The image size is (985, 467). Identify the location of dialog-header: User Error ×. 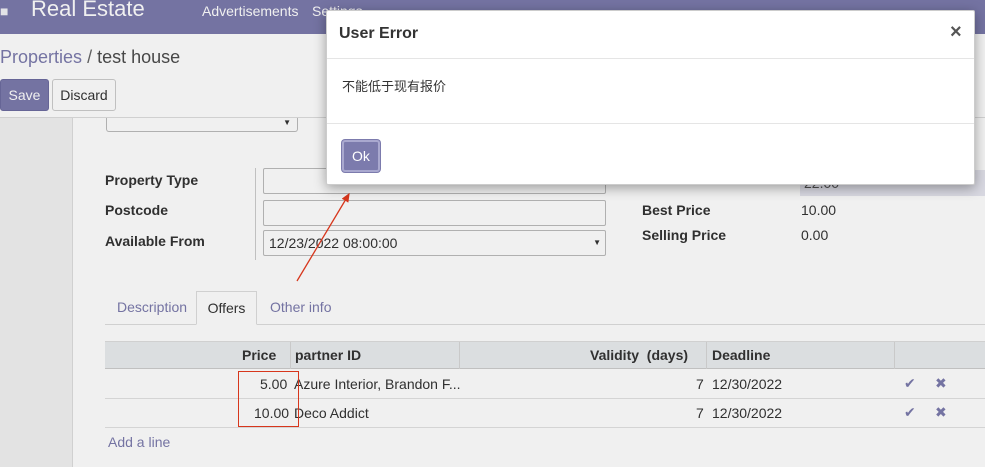
(650, 35).